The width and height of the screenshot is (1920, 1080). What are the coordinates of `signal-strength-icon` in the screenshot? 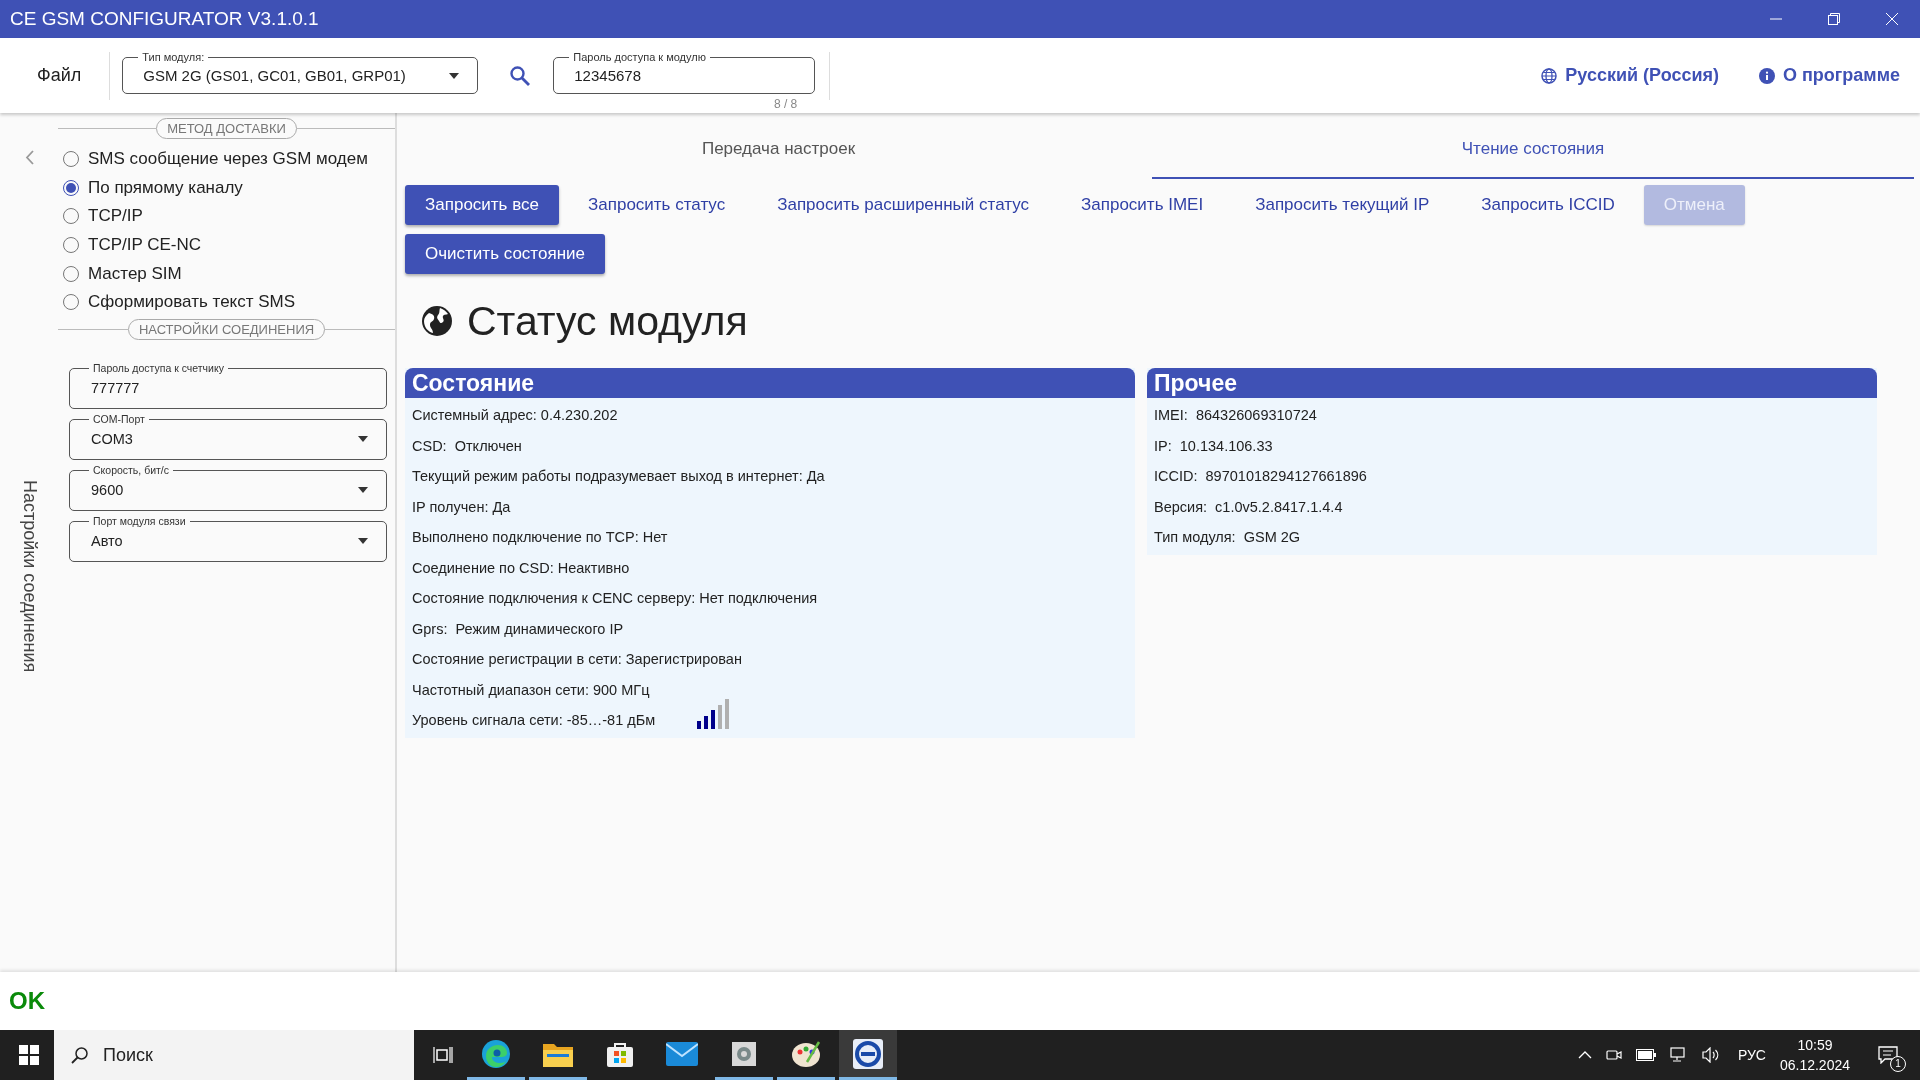 It's located at (713, 714).